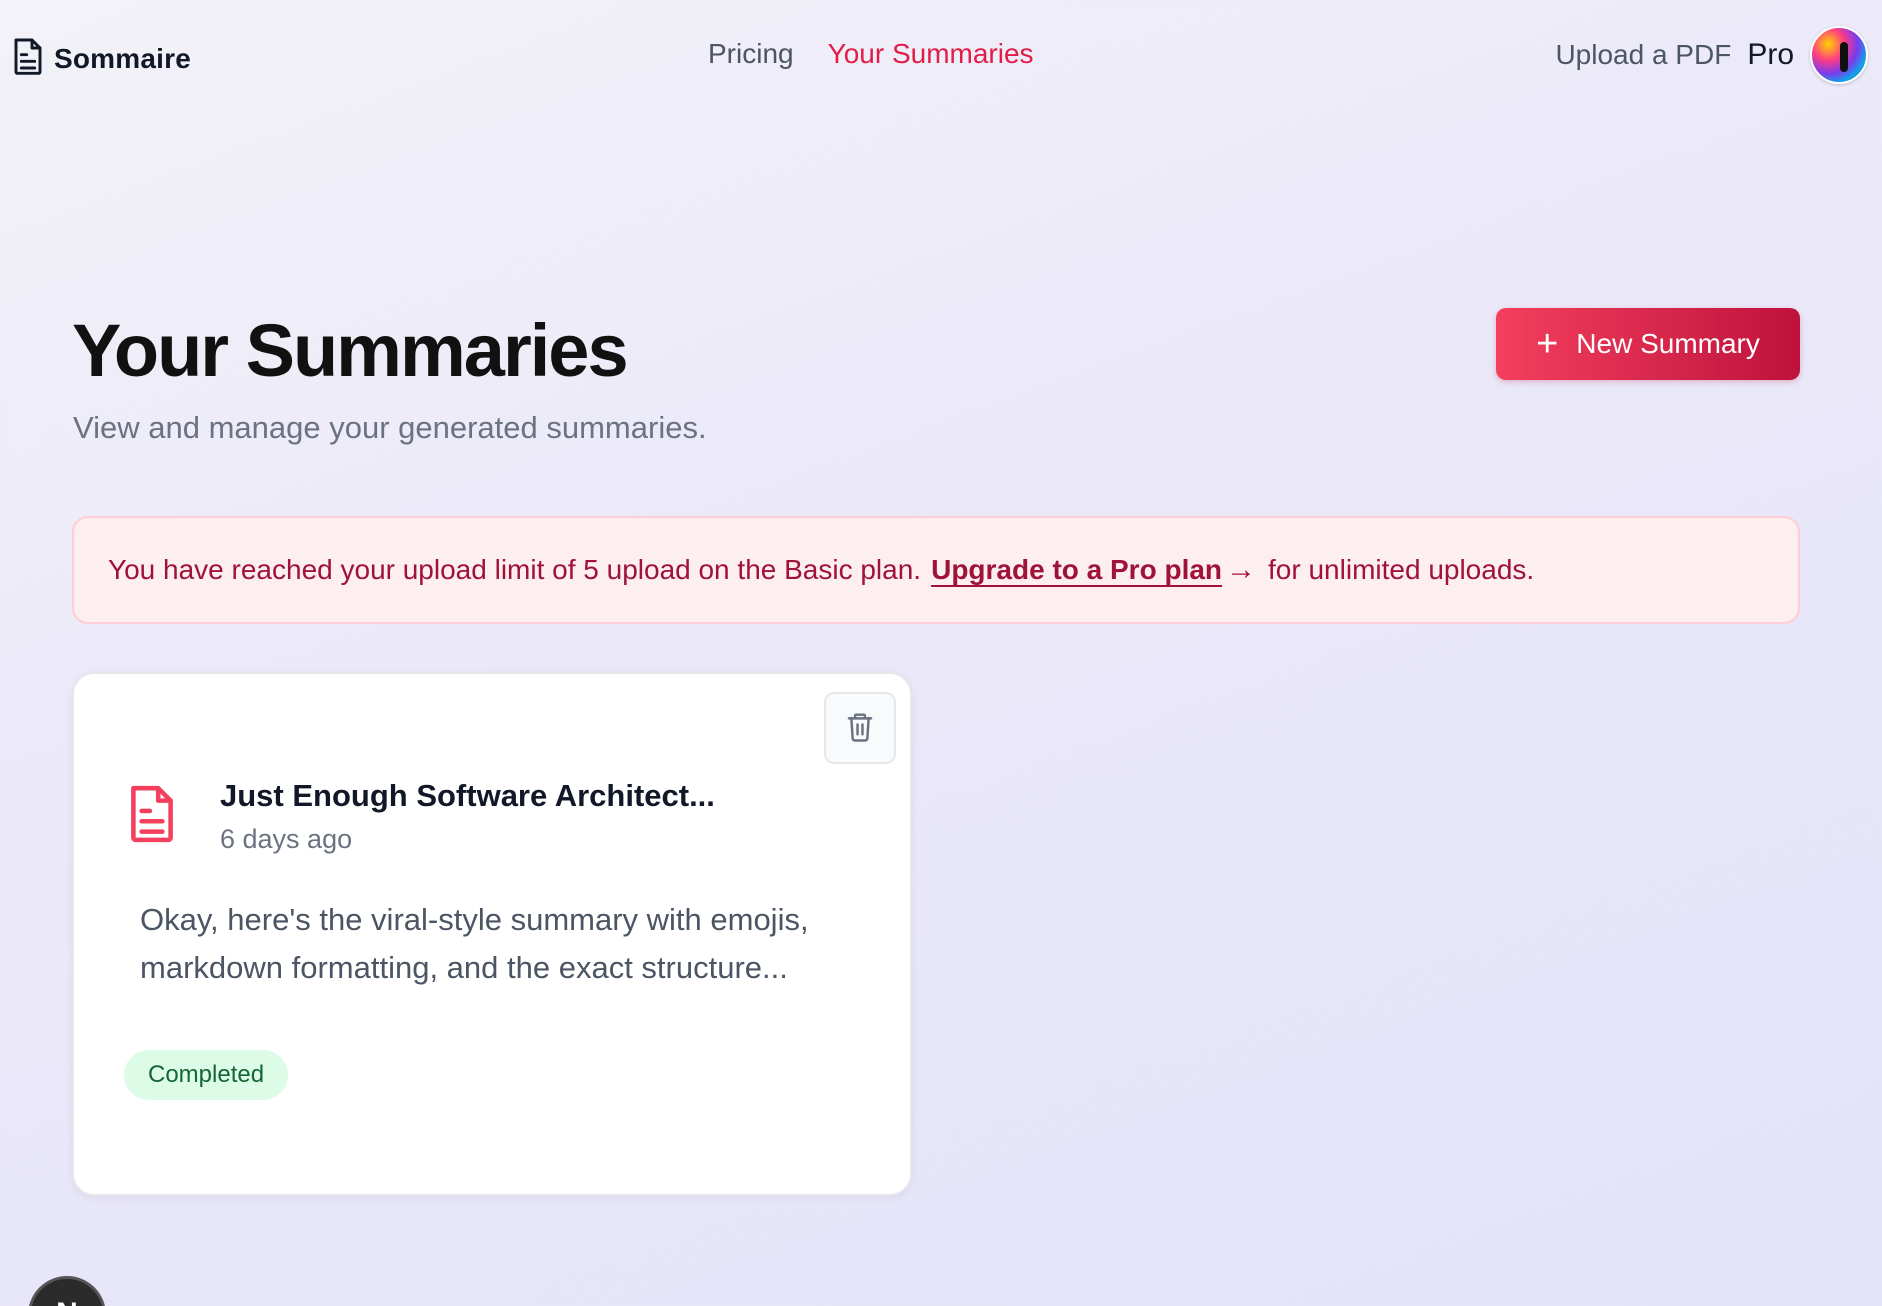 This screenshot has height=1306, width=1882. I want to click on logo-text: Sommaire, so click(122, 58).